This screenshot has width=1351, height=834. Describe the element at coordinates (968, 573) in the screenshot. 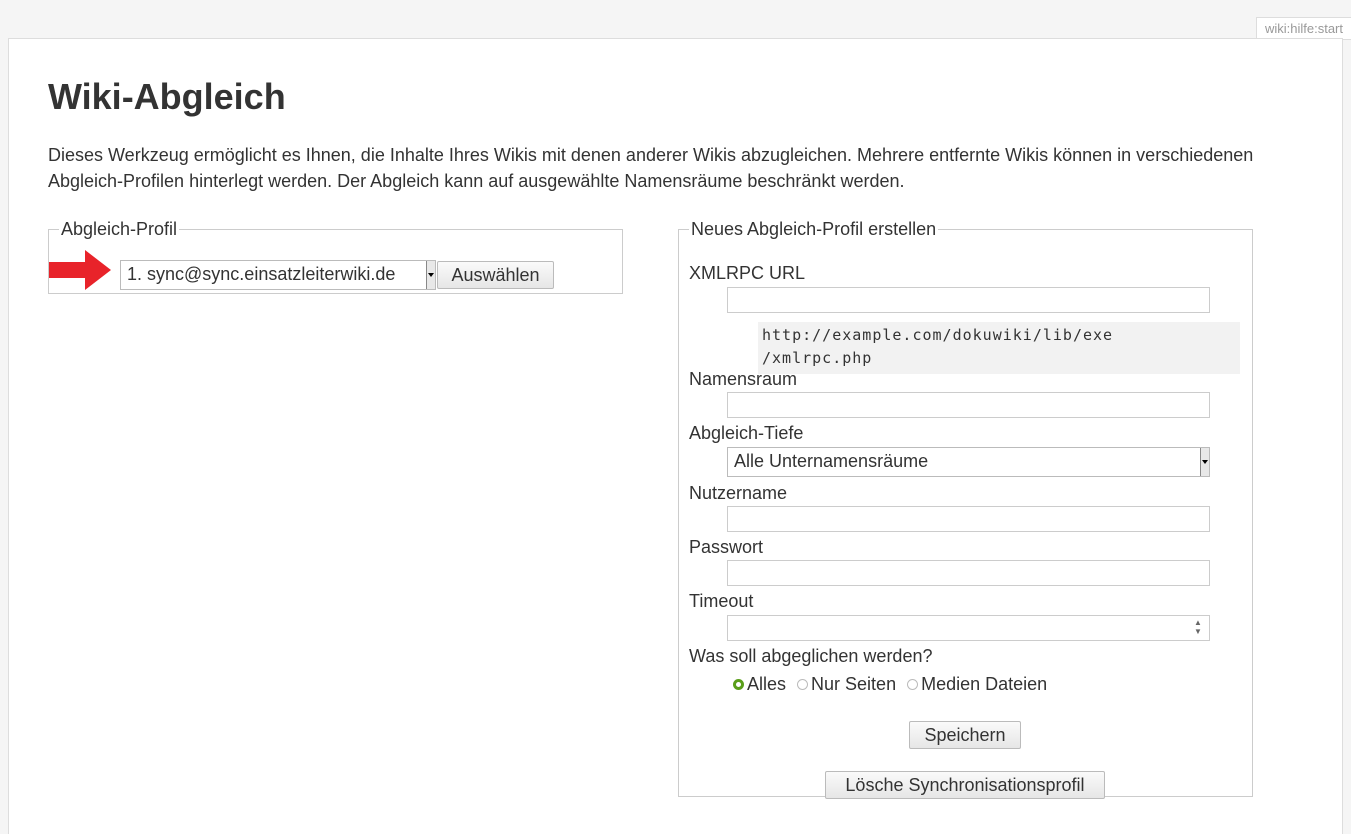

I see `password-input` at that location.